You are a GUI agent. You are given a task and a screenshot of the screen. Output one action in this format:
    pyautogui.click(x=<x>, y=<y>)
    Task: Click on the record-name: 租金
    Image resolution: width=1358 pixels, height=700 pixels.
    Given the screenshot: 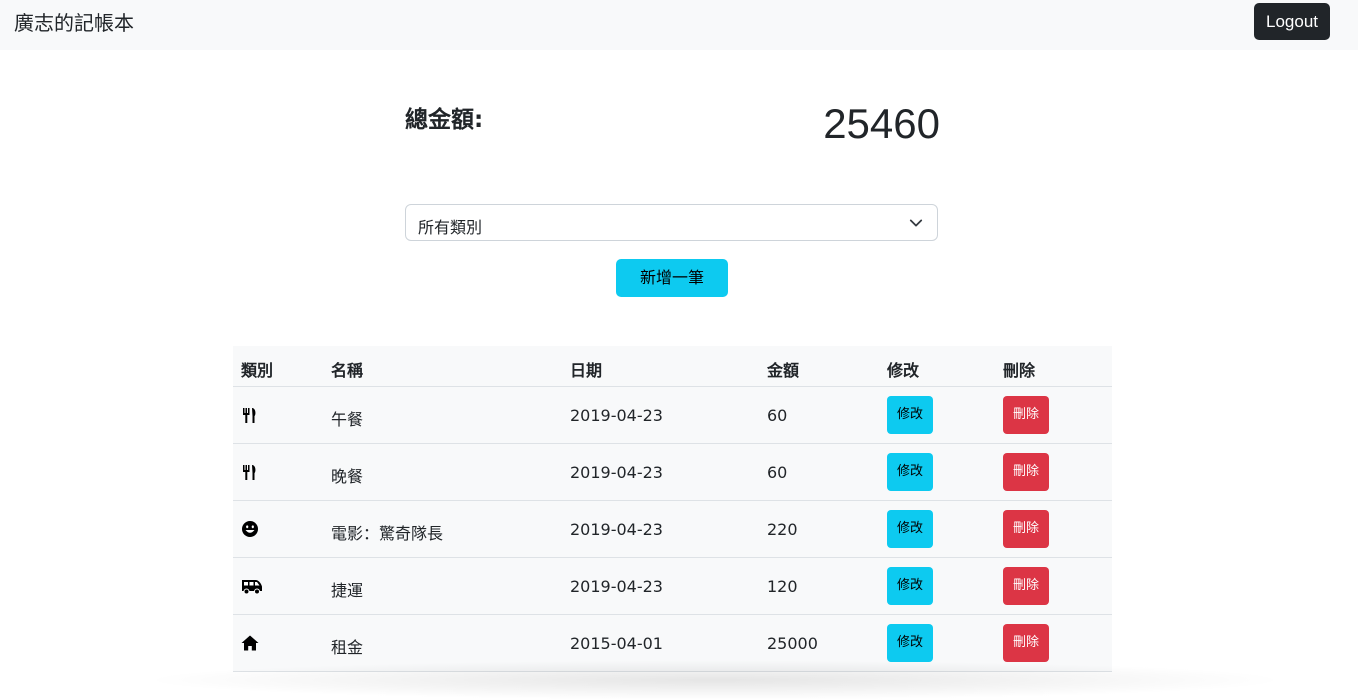 What is the action you would take?
    pyautogui.click(x=347, y=647)
    